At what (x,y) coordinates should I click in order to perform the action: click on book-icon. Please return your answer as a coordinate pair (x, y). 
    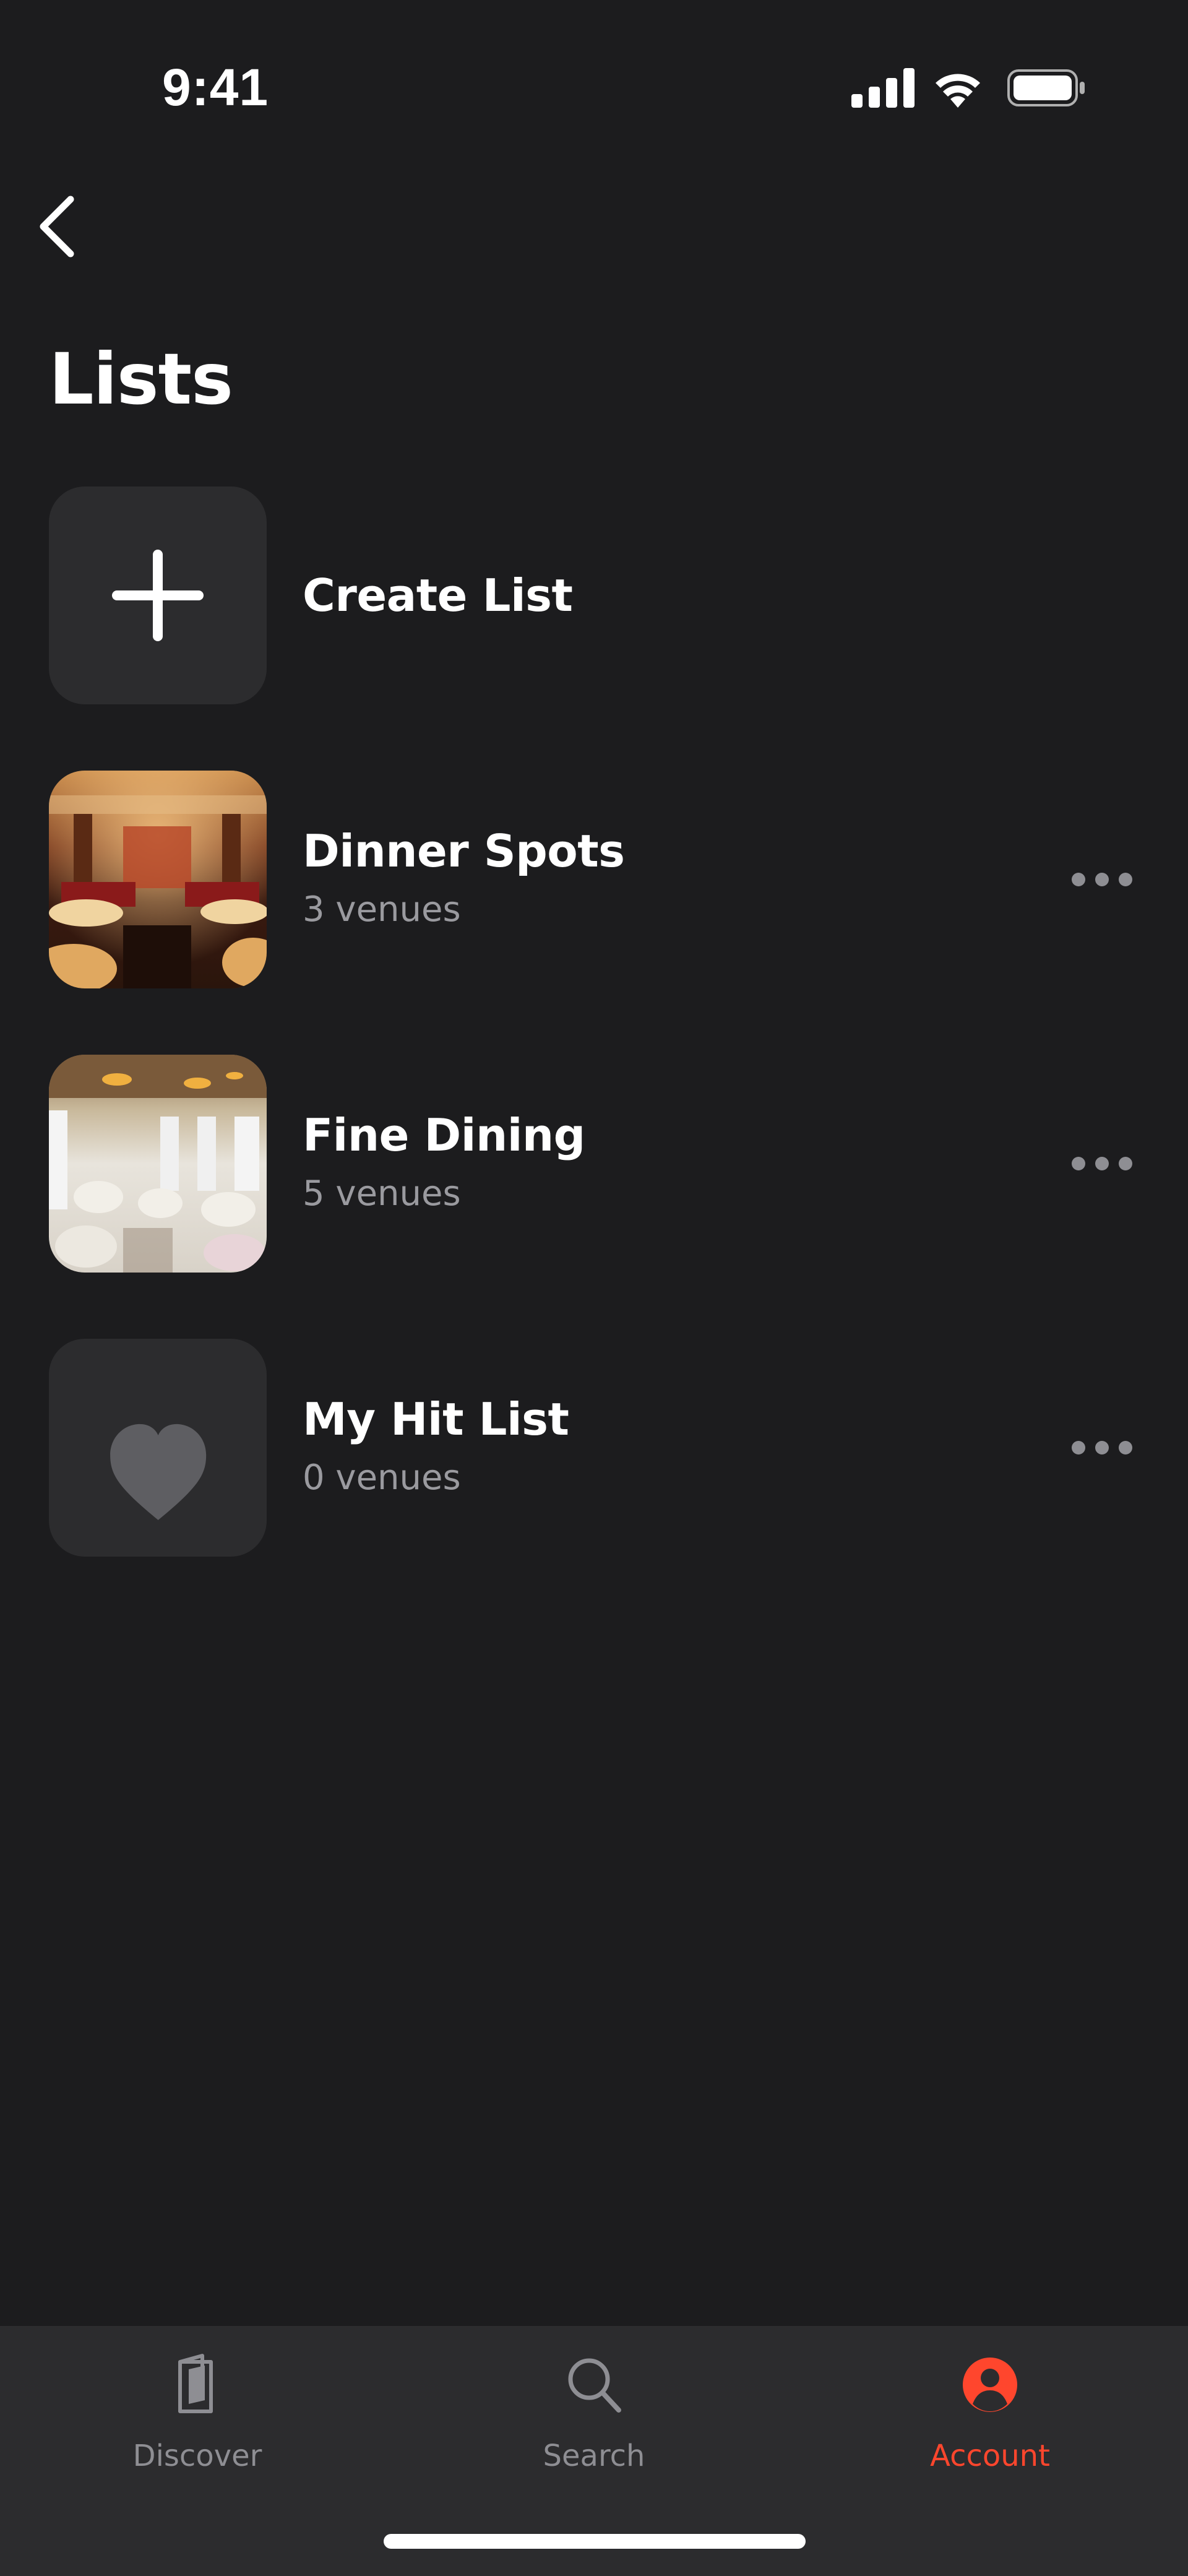
    Looking at the image, I should click on (195, 2383).